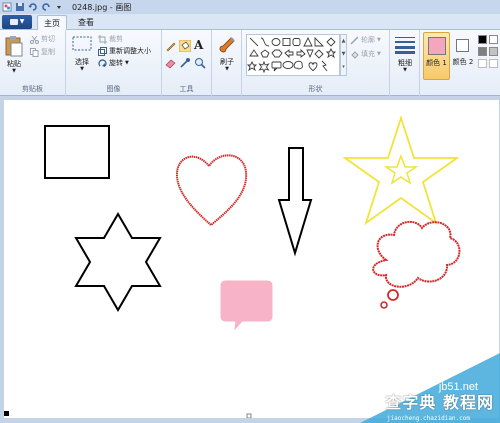 The width and height of the screenshot is (500, 423). What do you see at coordinates (34, 52) in the screenshot?
I see `copy-icon` at bounding box center [34, 52].